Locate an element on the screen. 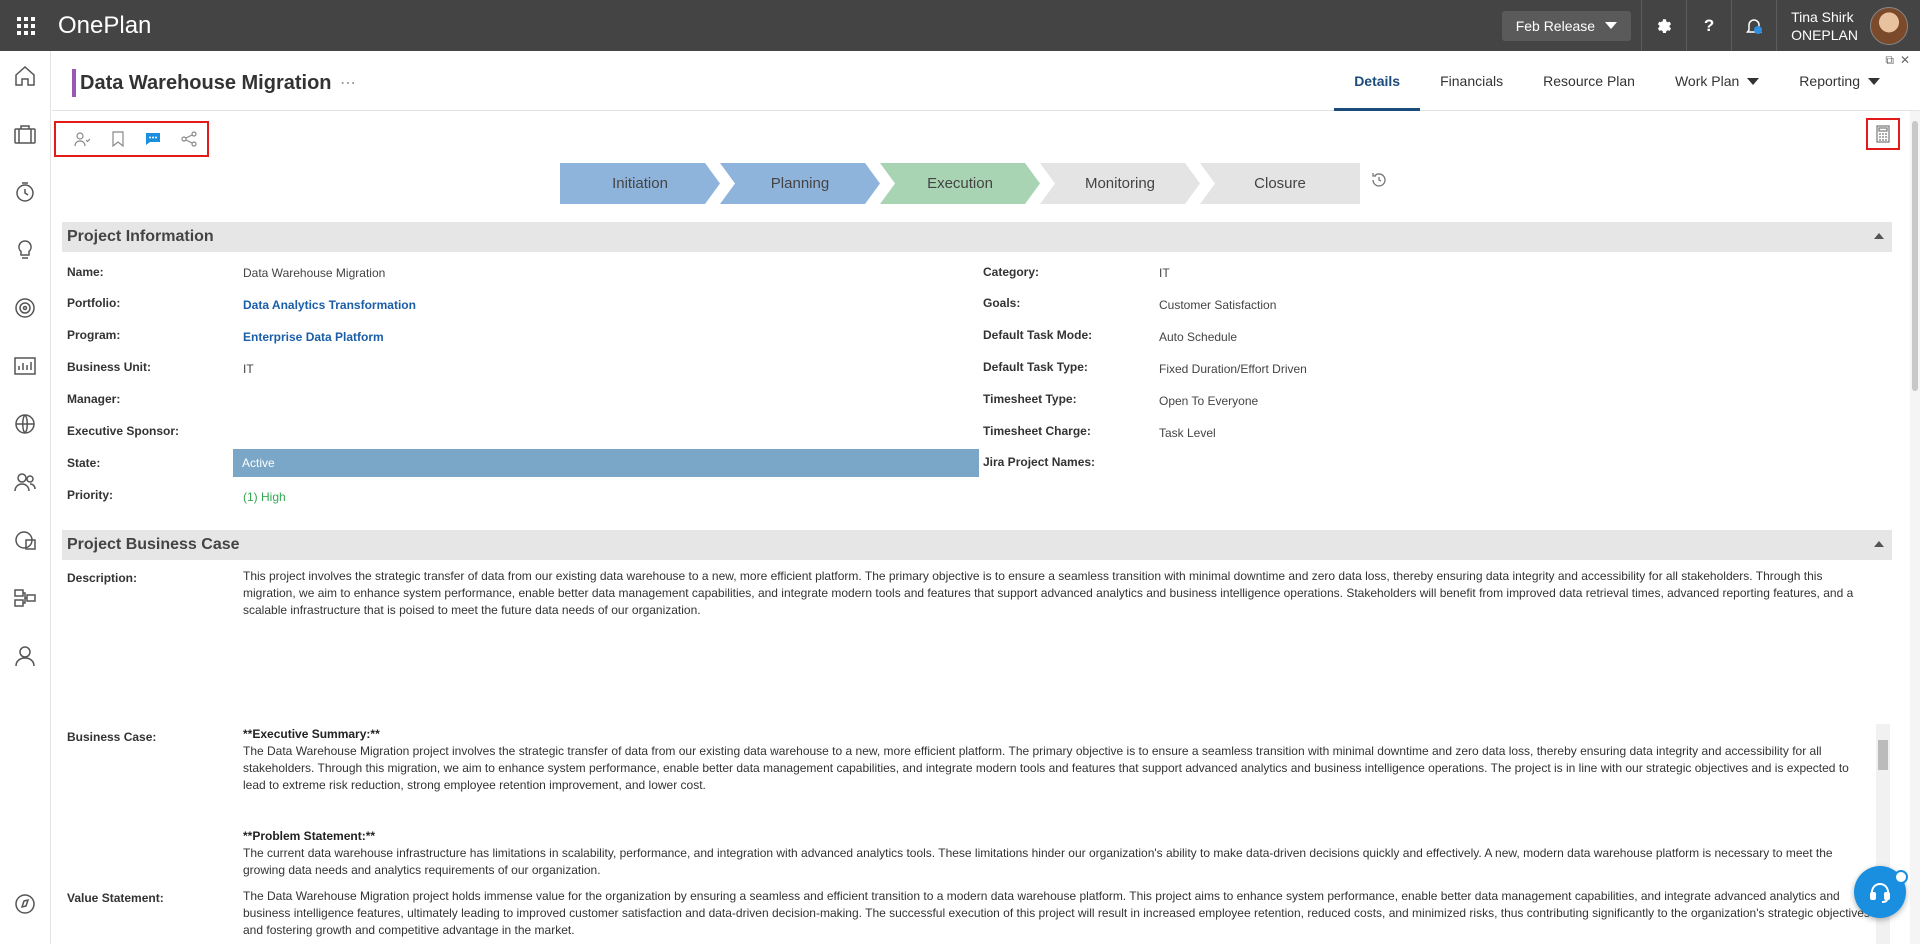 The image size is (1920, 944). user-menu: Tina Shirk ONEPLAN is located at coordinates (1848, 25).